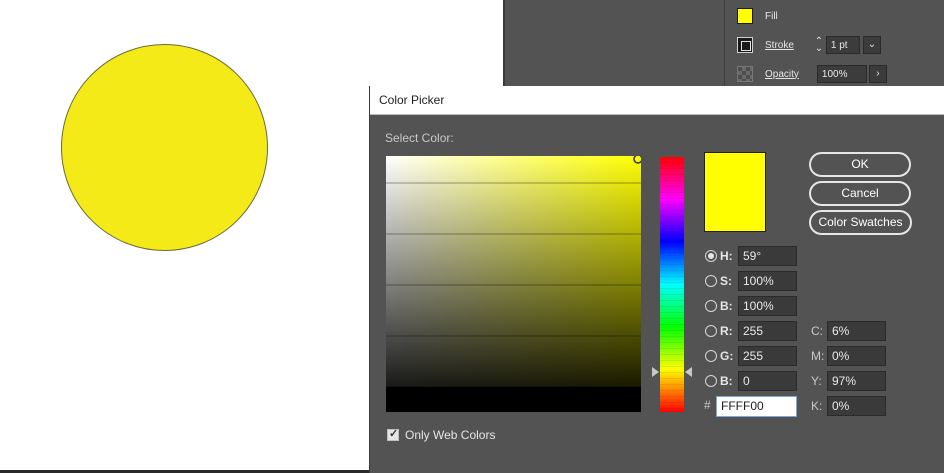  I want to click on stroke-weight-dropdown-icon: ⌄, so click(871, 45).